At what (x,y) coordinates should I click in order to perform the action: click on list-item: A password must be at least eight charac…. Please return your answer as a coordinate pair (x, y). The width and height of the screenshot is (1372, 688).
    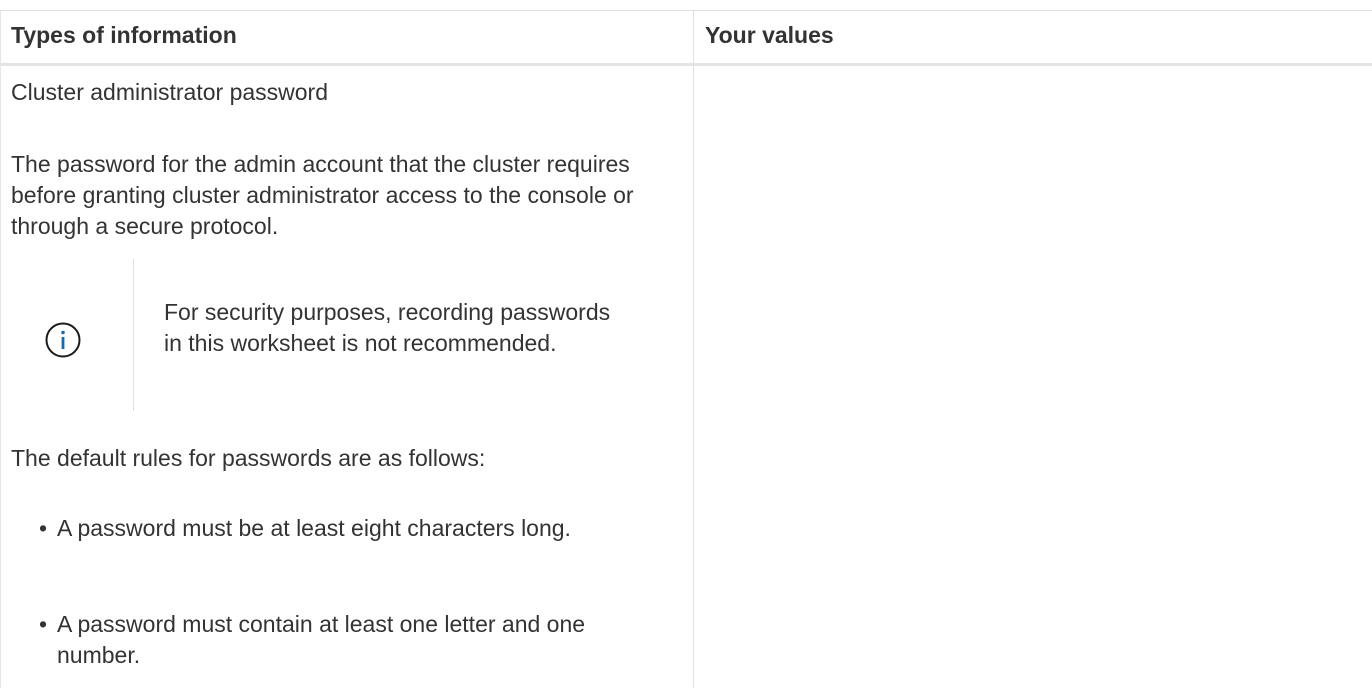
    Looking at the image, I should click on (314, 528).